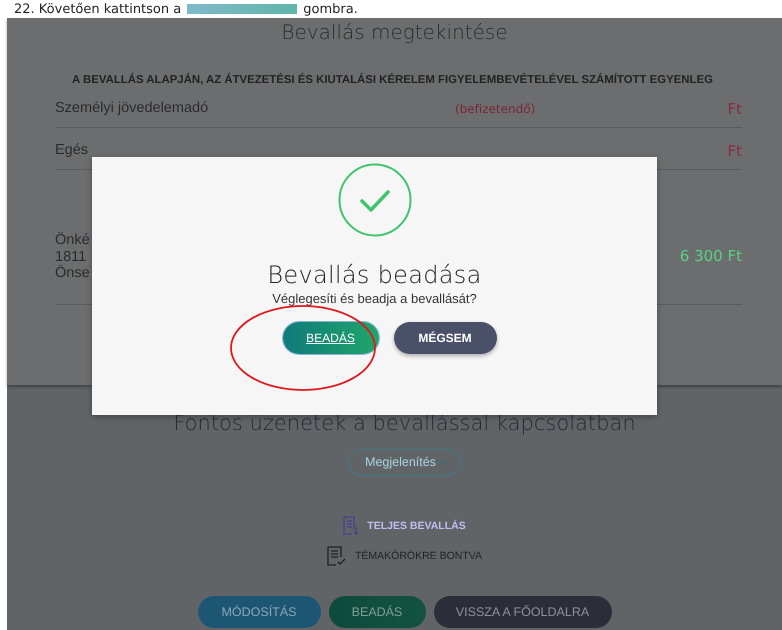  I want to click on submit-button: BEADÁS, so click(330, 338).